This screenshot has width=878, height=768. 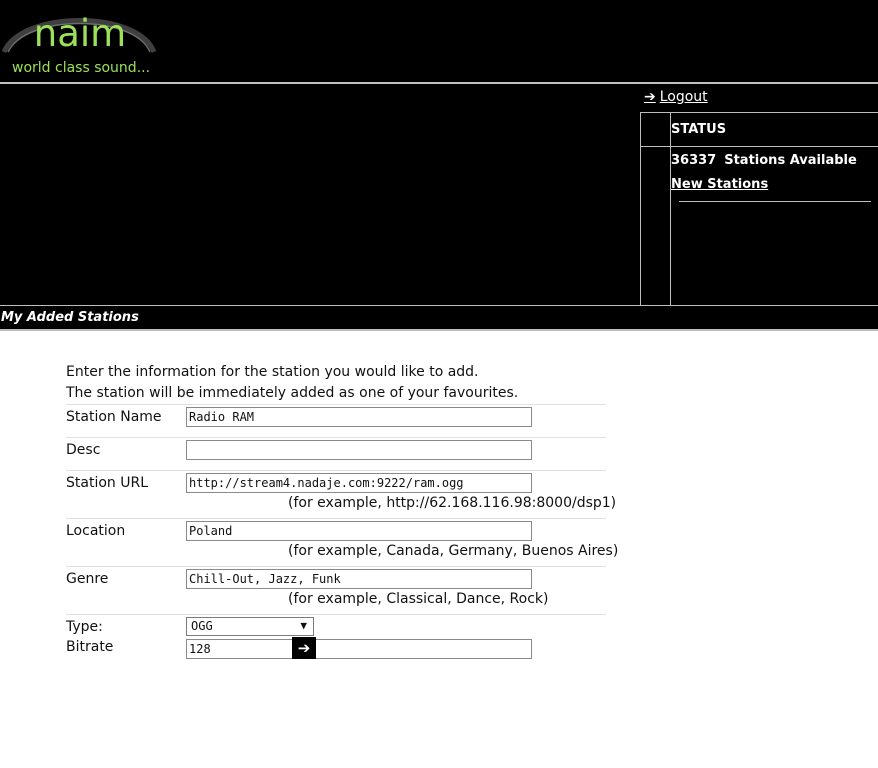 What do you see at coordinates (359, 649) in the screenshot?
I see `bitrate-input` at bounding box center [359, 649].